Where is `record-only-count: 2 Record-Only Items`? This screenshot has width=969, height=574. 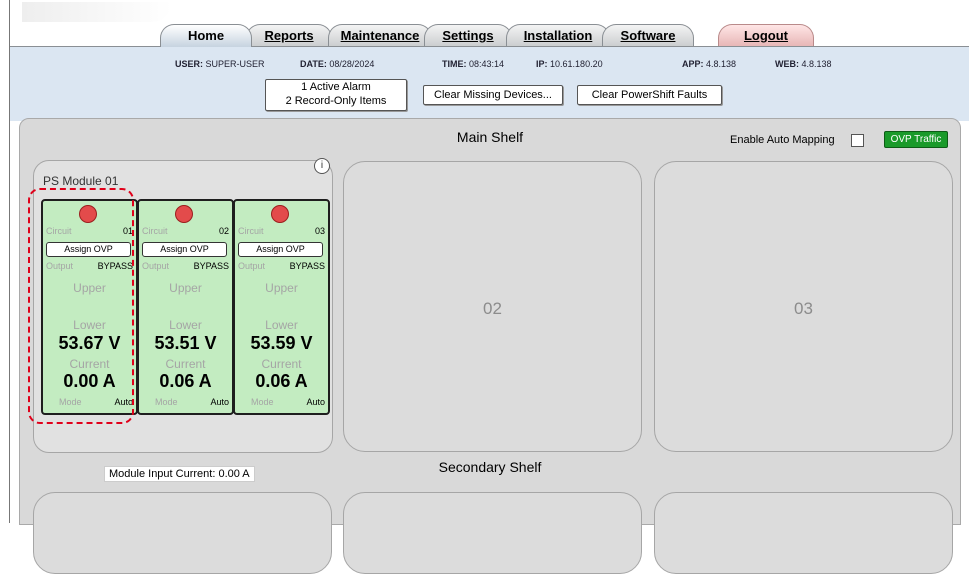 record-only-count: 2 Record-Only Items is located at coordinates (336, 101).